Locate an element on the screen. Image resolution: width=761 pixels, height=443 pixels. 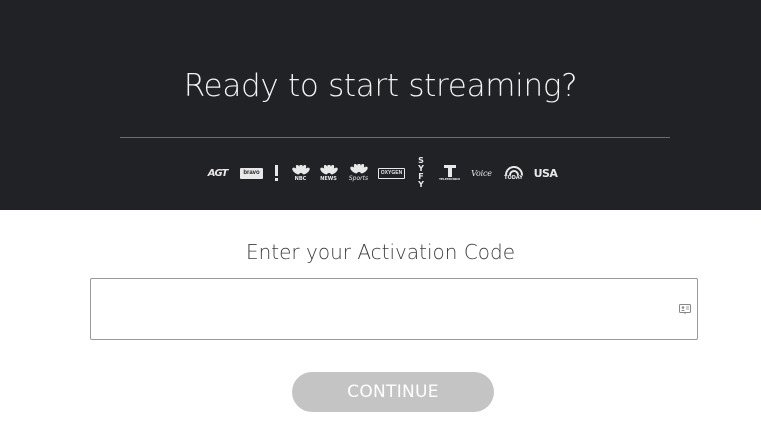
usa-logo: USA is located at coordinates (546, 173).